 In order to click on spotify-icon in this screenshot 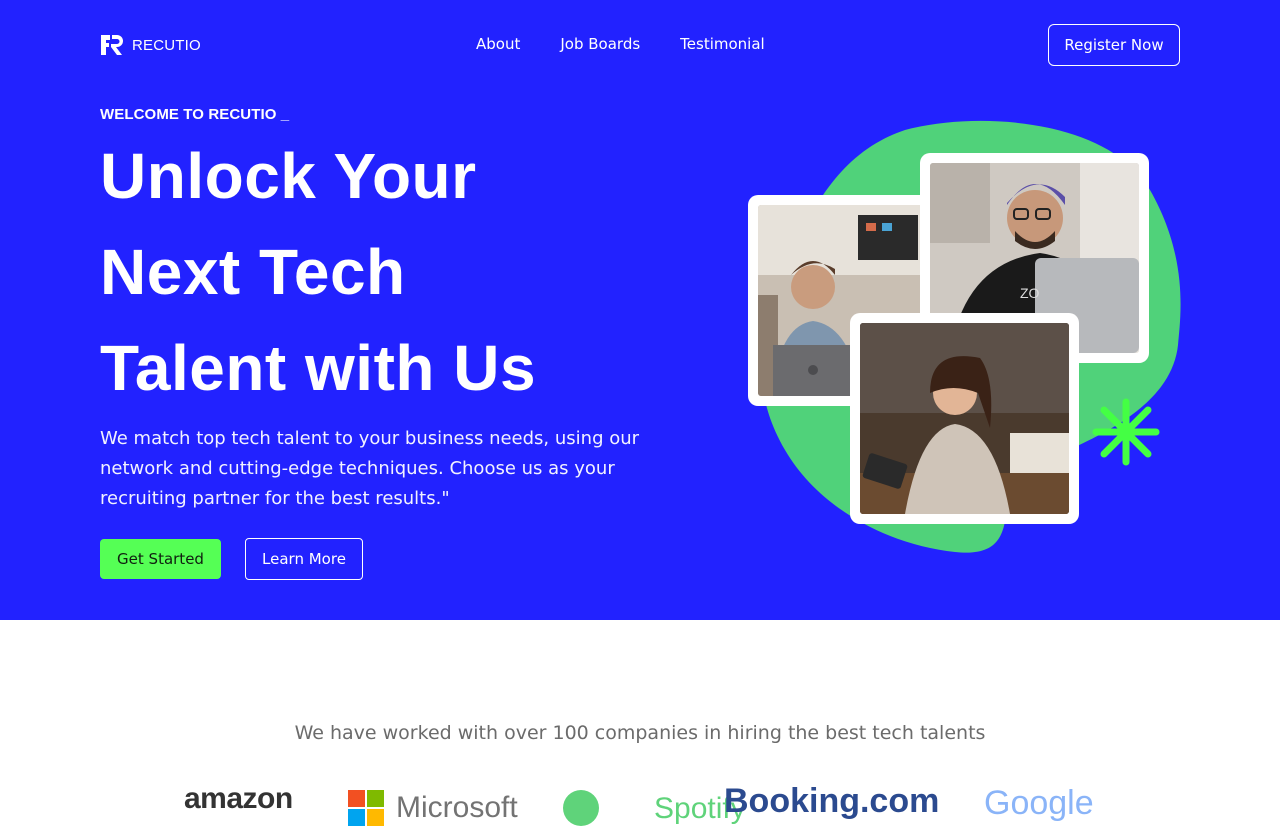, I will do `click(581, 808)`.